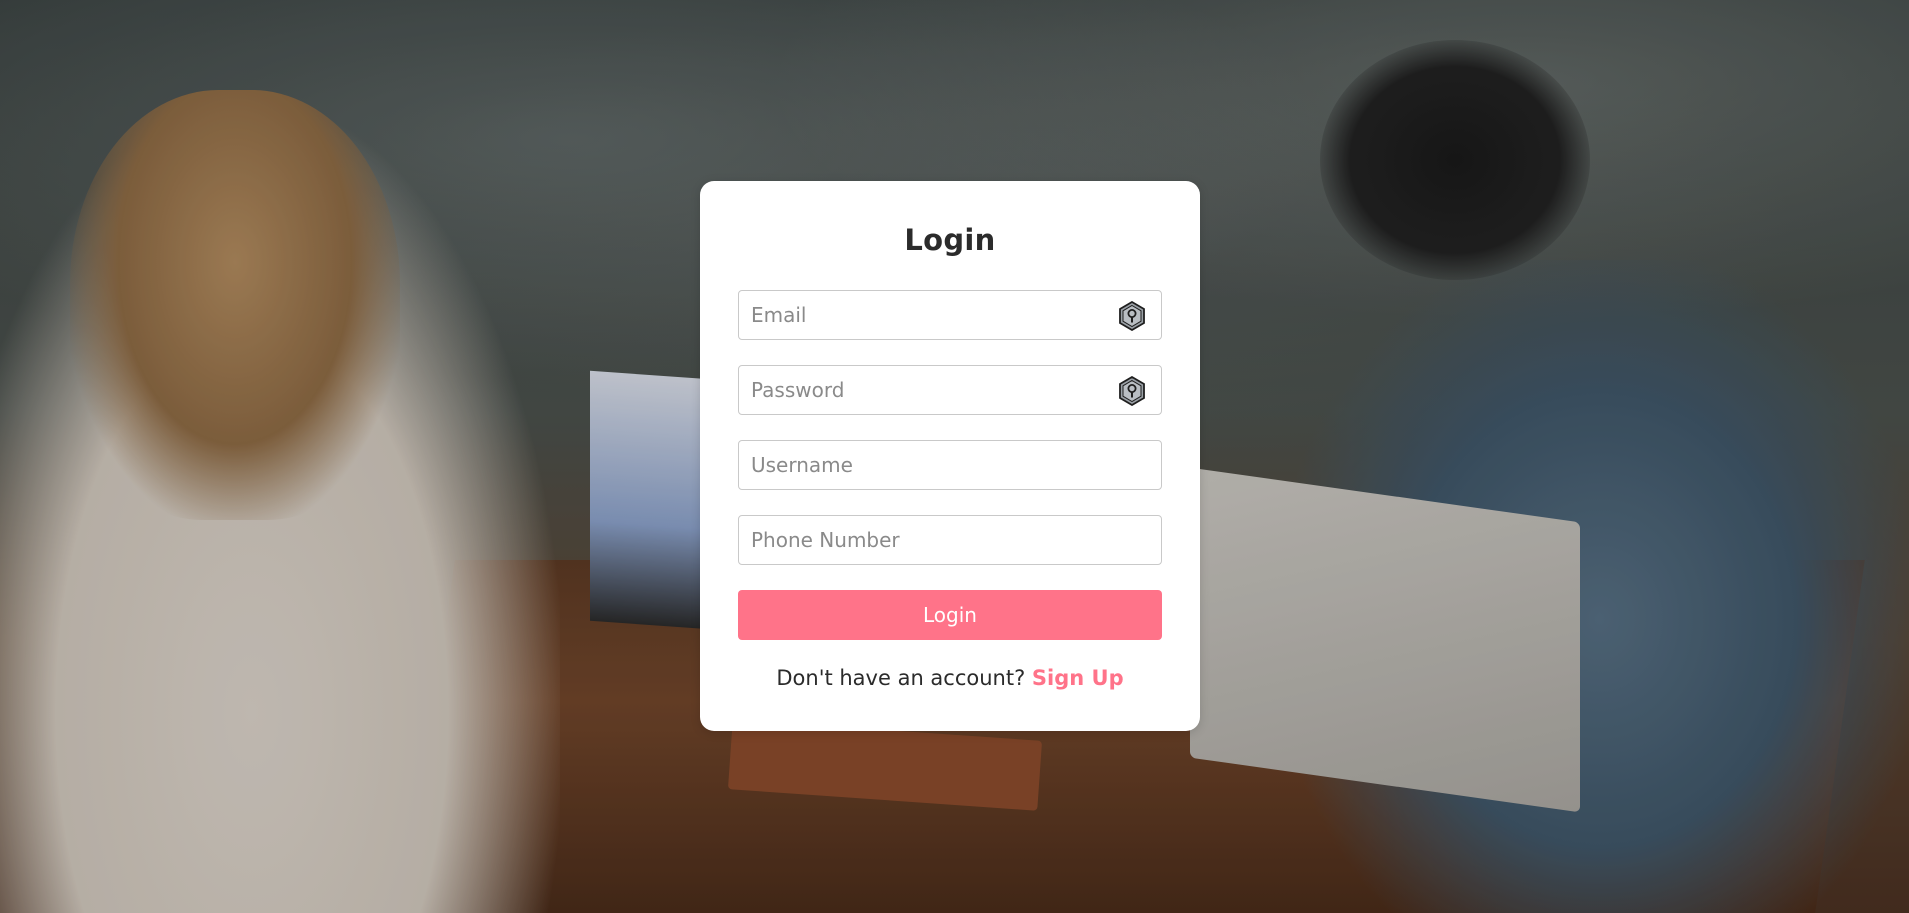 The image size is (1909, 913). Describe the element at coordinates (904, 678) in the screenshot. I see `signup-prompt-text: Don't have an account?` at that location.